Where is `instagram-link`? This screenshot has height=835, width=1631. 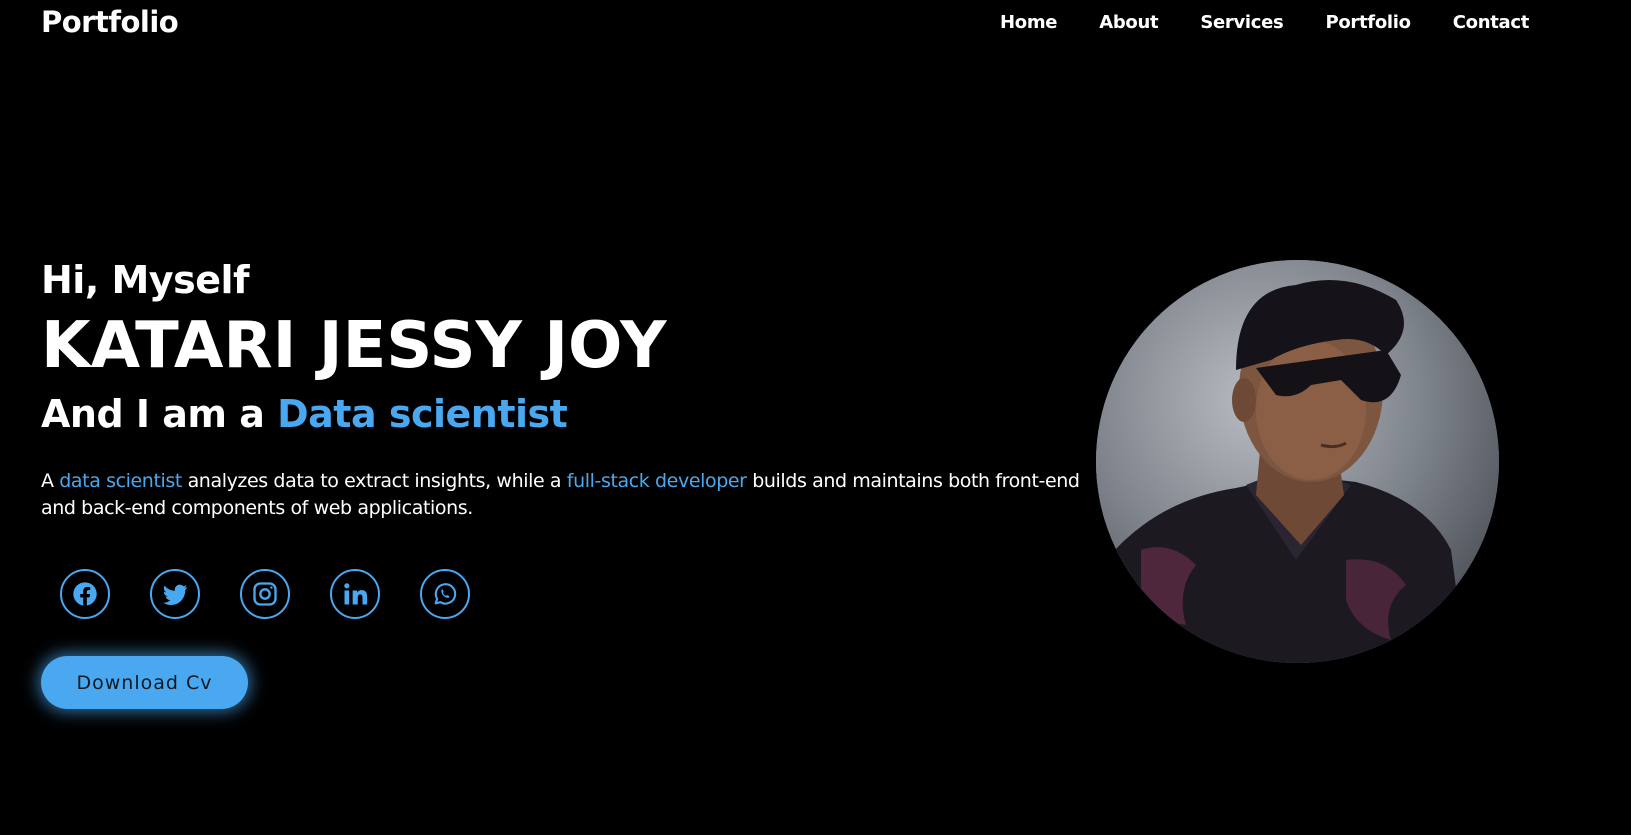
instagram-link is located at coordinates (265, 594).